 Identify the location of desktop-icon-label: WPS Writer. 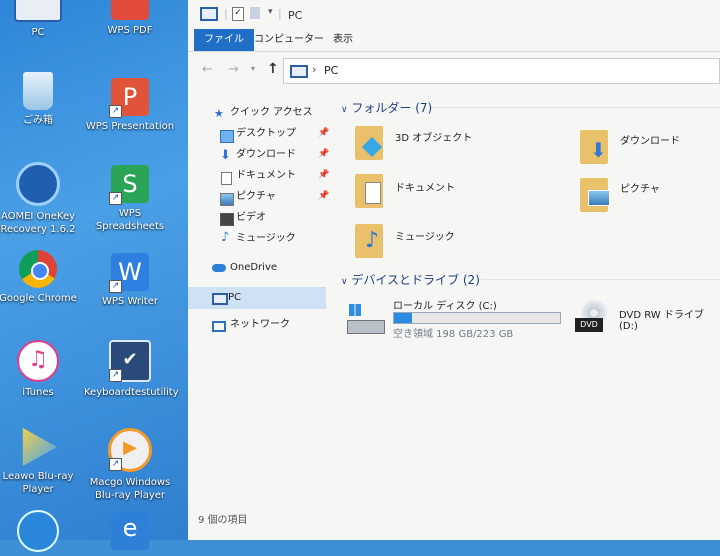
(130, 301).